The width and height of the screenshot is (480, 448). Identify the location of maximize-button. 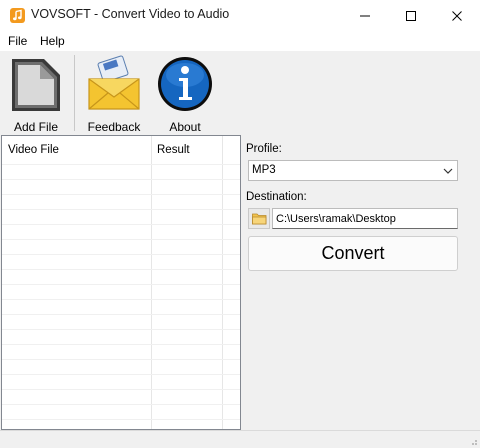
(411, 15).